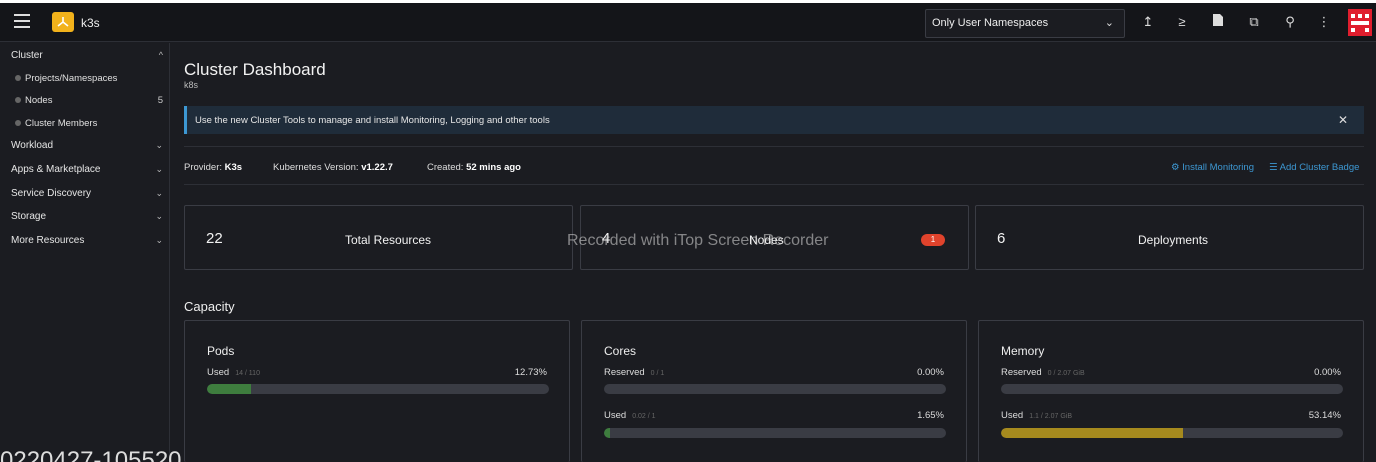 The height and width of the screenshot is (462, 1376). I want to click on install-monitoring-link: ⚙ Install Monitoring, so click(1212, 167).